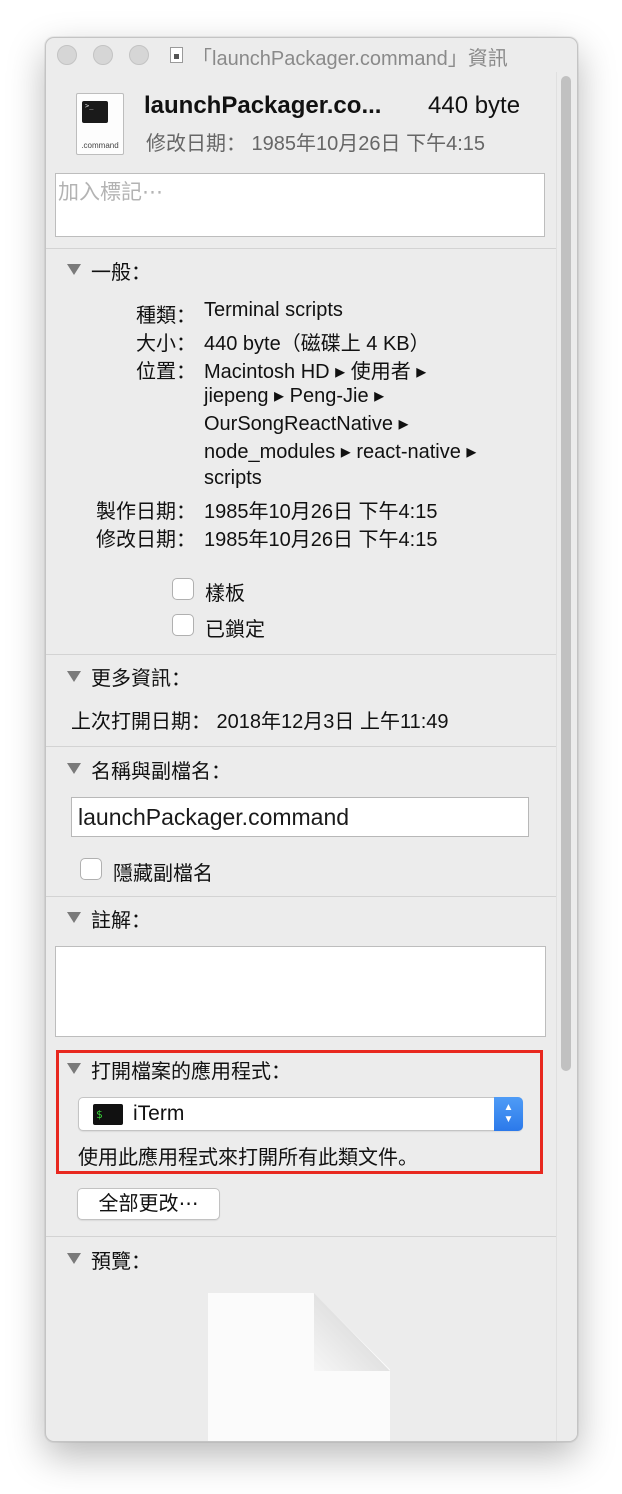 The width and height of the screenshot is (622, 1494). Describe the element at coordinates (176, 55) in the screenshot. I see `document-icon` at that location.